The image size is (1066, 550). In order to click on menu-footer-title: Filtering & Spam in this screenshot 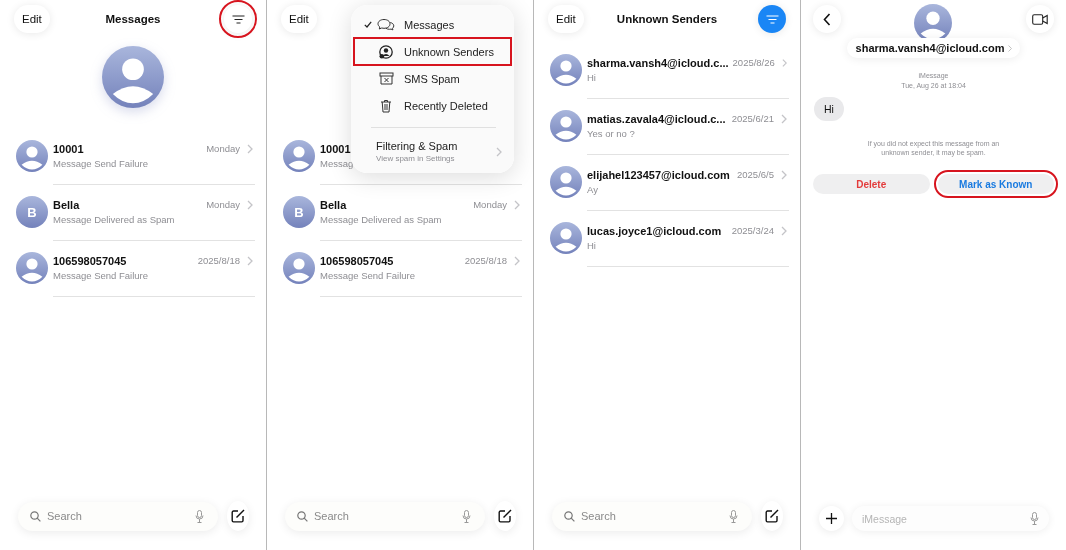, I will do `click(417, 146)`.